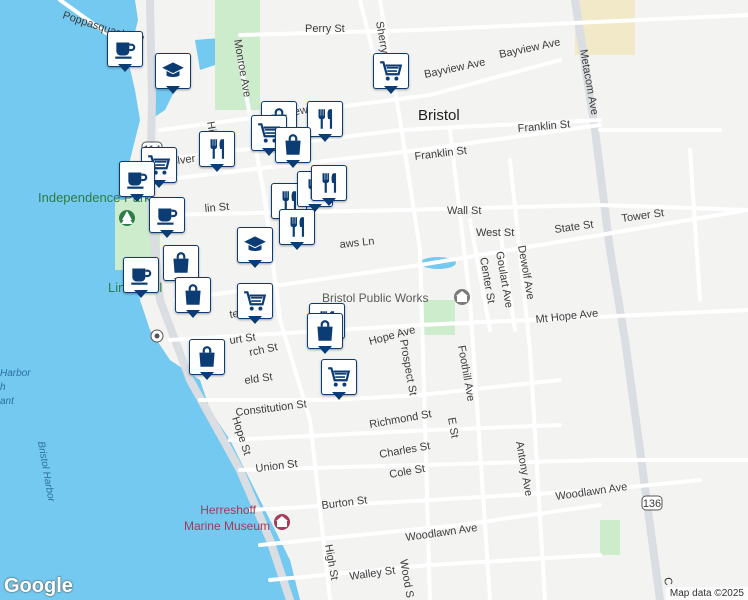 The height and width of the screenshot is (600, 748). What do you see at coordinates (437, 317) in the screenshot?
I see `park-field` at bounding box center [437, 317].